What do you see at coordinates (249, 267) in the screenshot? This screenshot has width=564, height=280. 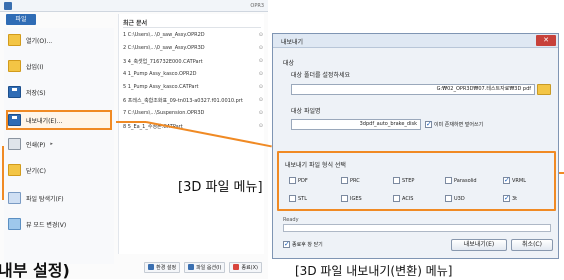 I see `exit-label: 종료(X)` at bounding box center [249, 267].